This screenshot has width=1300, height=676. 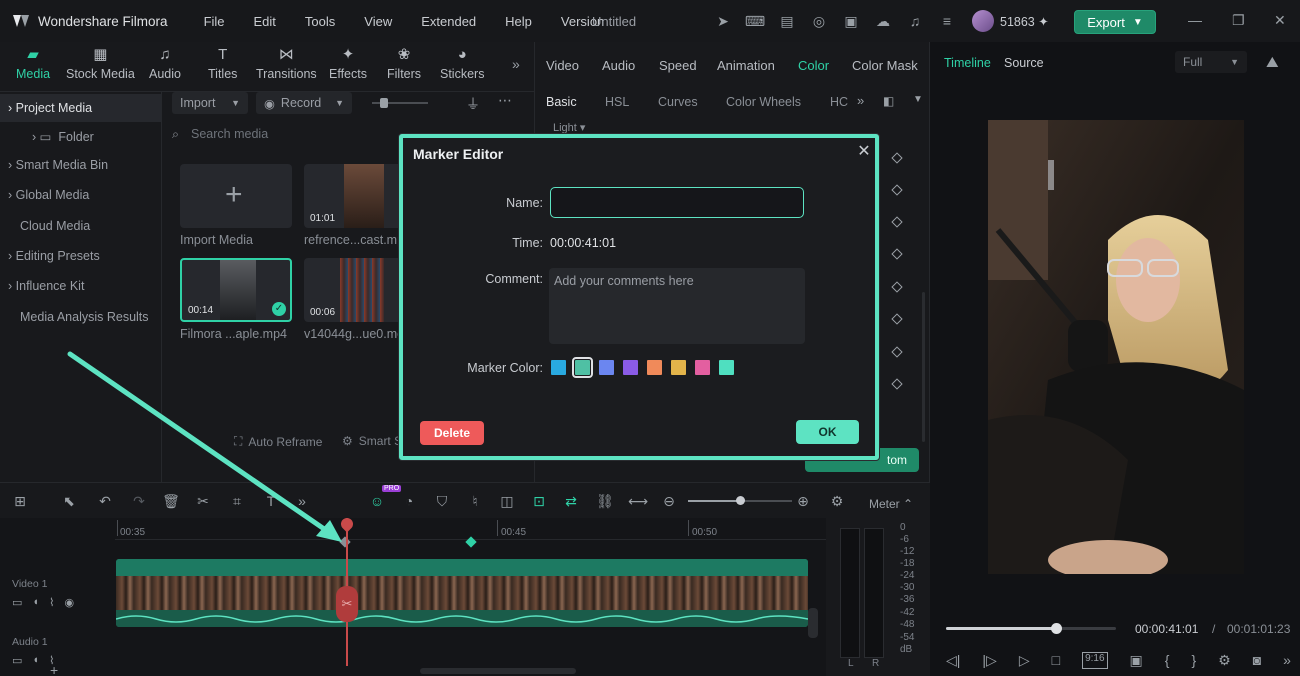 I want to click on settings-icon: ⚙, so click(x=1224, y=660).